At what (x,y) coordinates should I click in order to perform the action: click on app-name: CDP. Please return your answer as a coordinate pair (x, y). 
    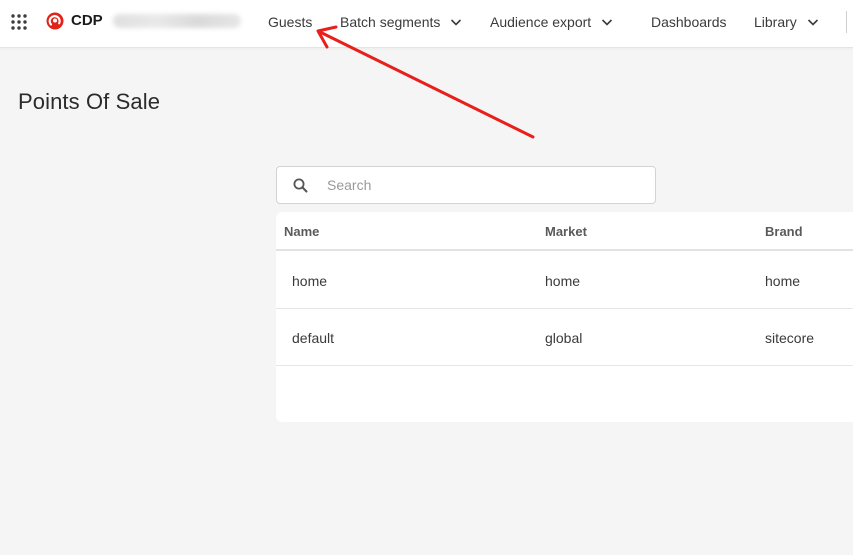
    Looking at the image, I should click on (87, 20).